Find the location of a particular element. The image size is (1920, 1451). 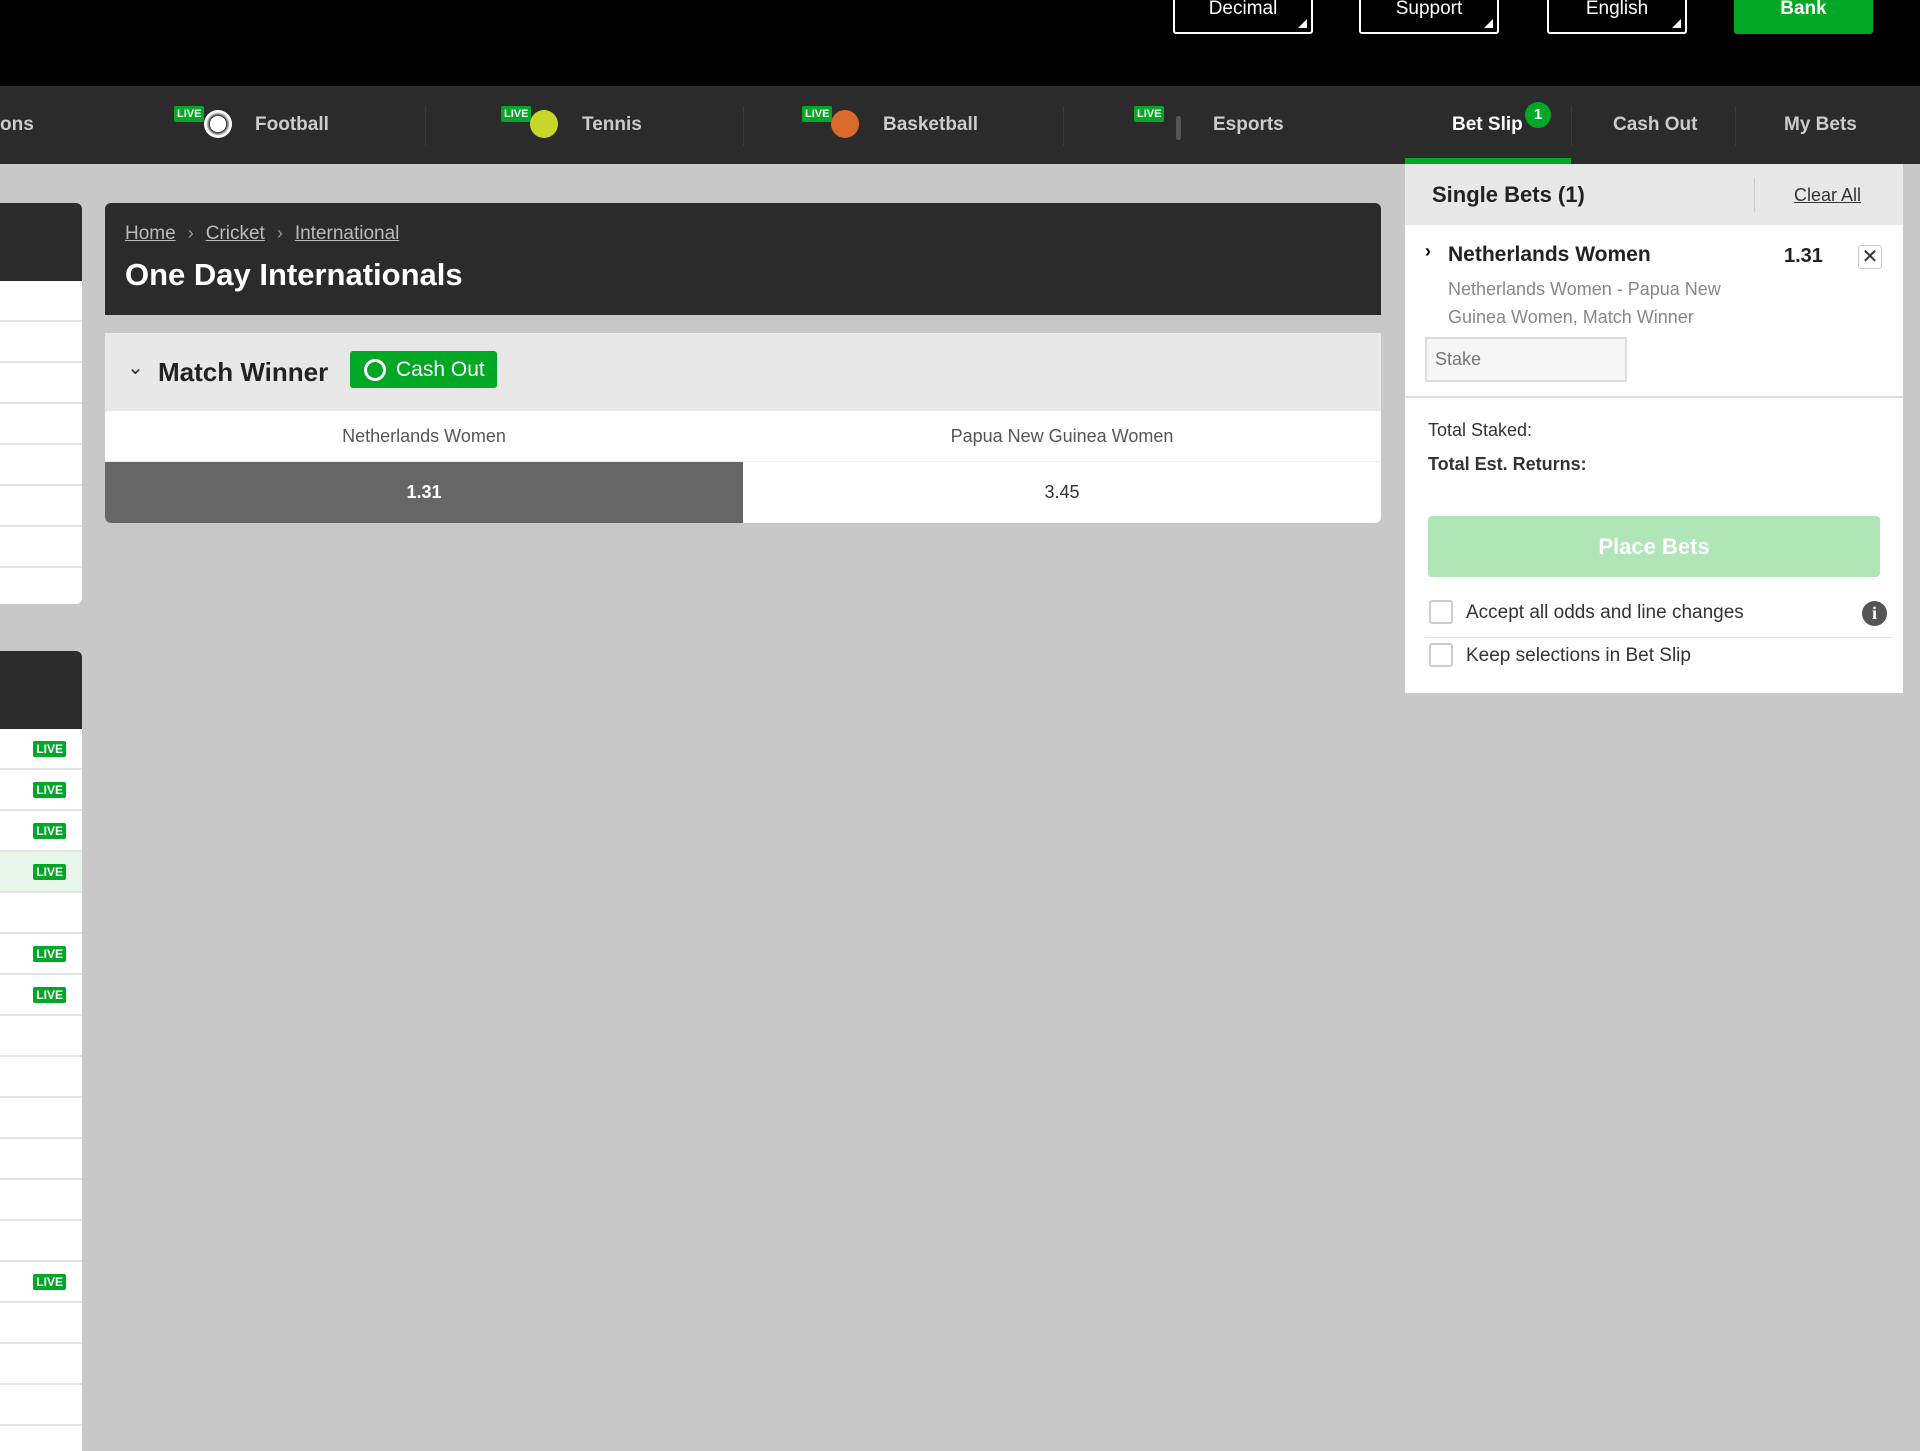

breadcrumb-home: Home is located at coordinates (150, 233).